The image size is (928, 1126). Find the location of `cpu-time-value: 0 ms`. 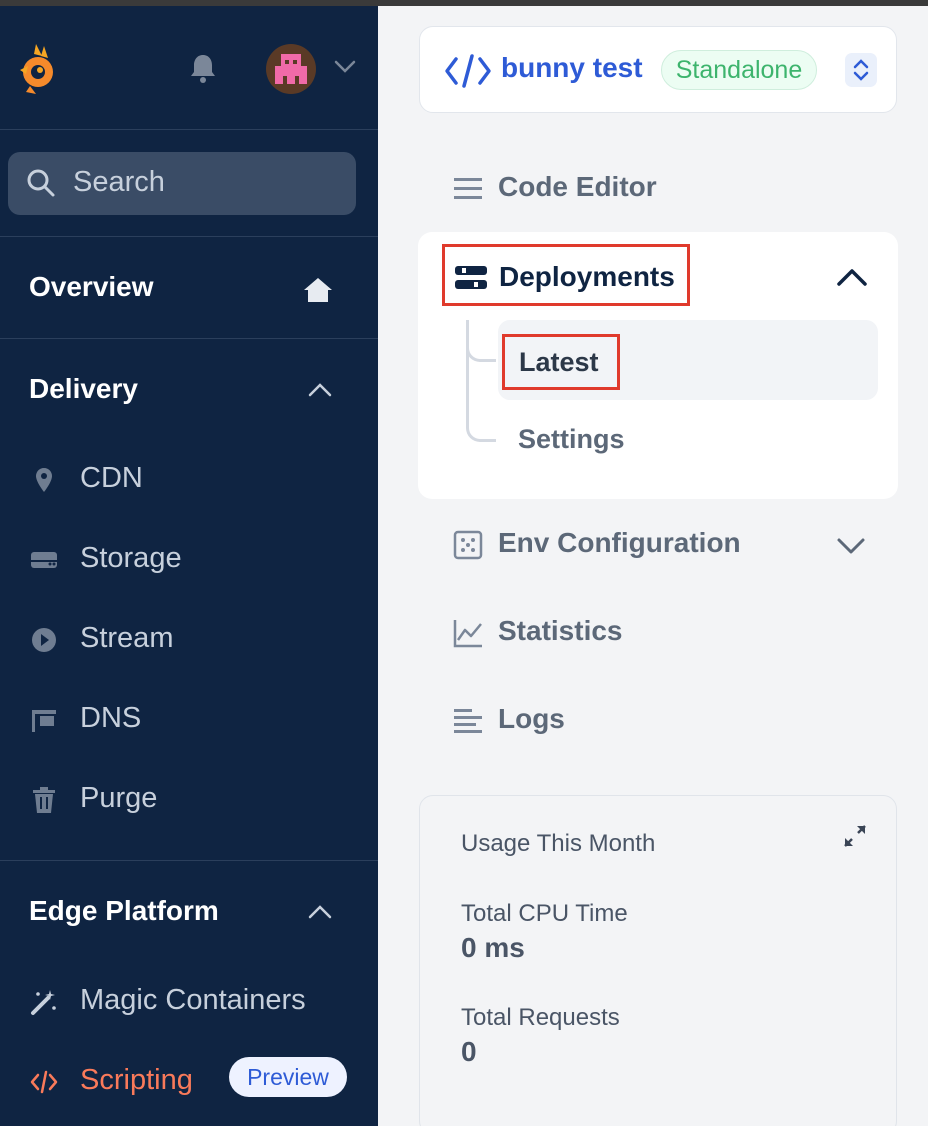

cpu-time-value: 0 ms is located at coordinates (493, 947).